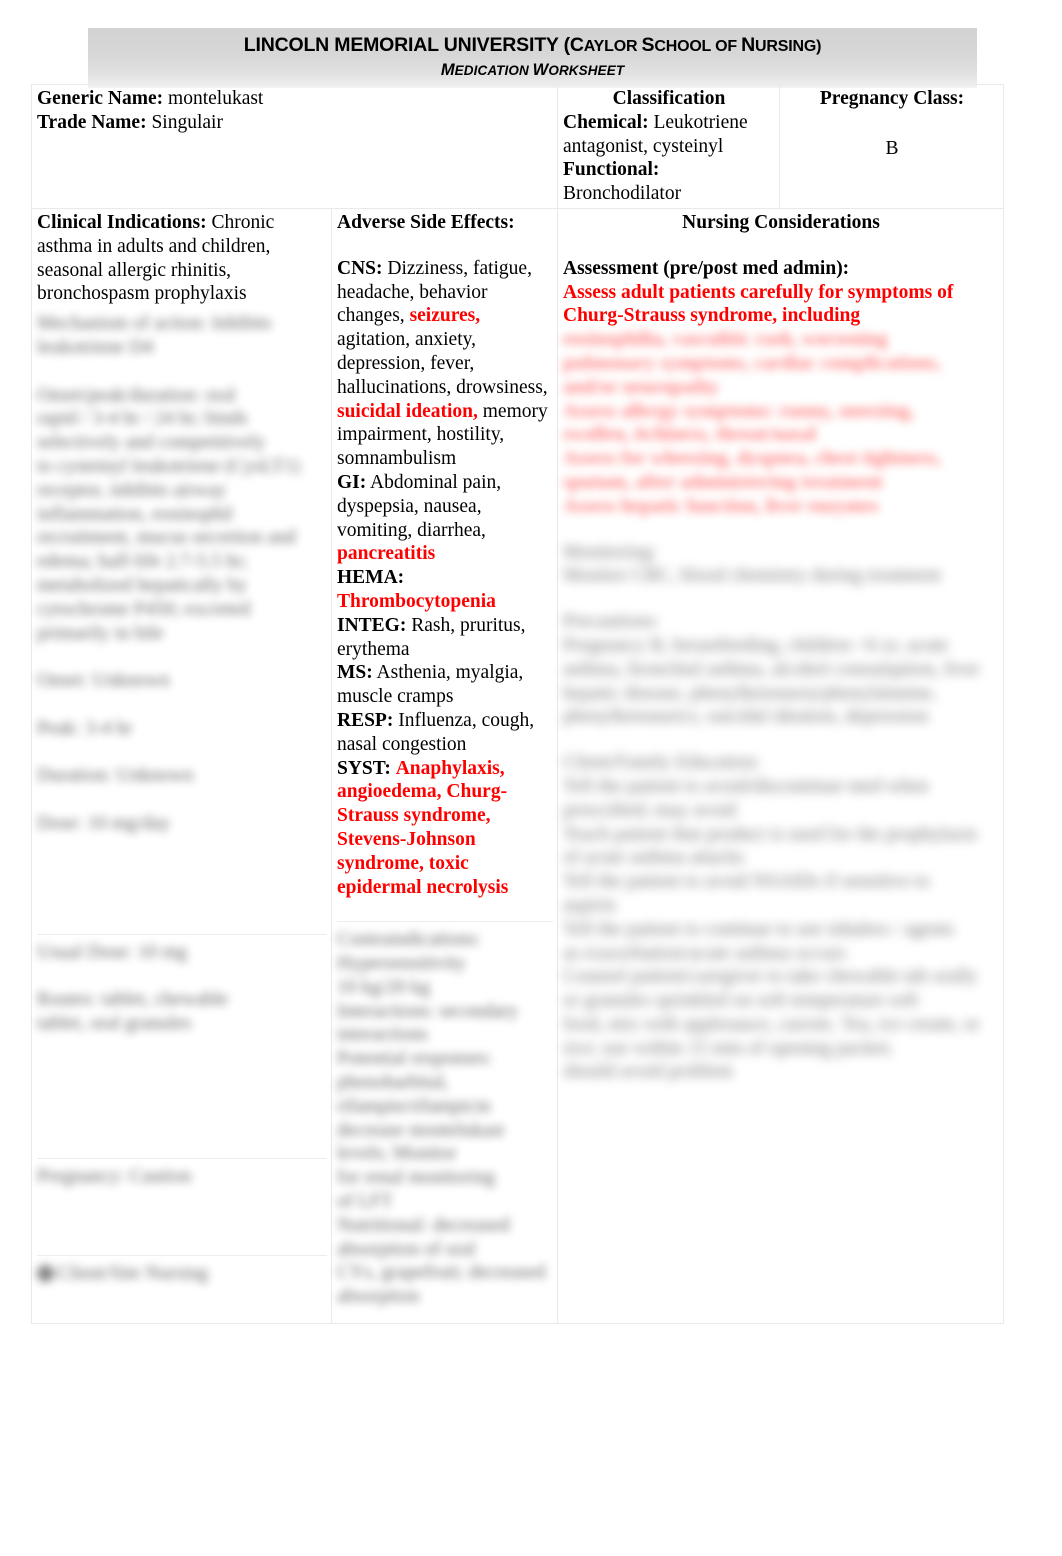 The height and width of the screenshot is (1556, 1062). Describe the element at coordinates (187, 122) in the screenshot. I see `trade-name-value: Singulair` at that location.